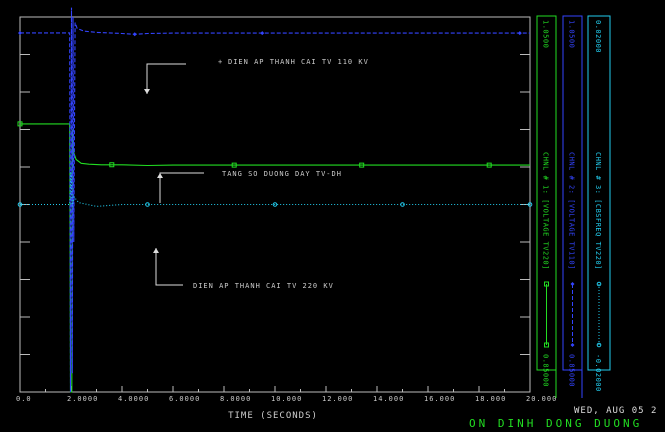 This screenshot has width=665, height=432. What do you see at coordinates (598, 373) in the screenshot?
I see `channel-axis-bottom-3: -0.02000` at bounding box center [598, 373].